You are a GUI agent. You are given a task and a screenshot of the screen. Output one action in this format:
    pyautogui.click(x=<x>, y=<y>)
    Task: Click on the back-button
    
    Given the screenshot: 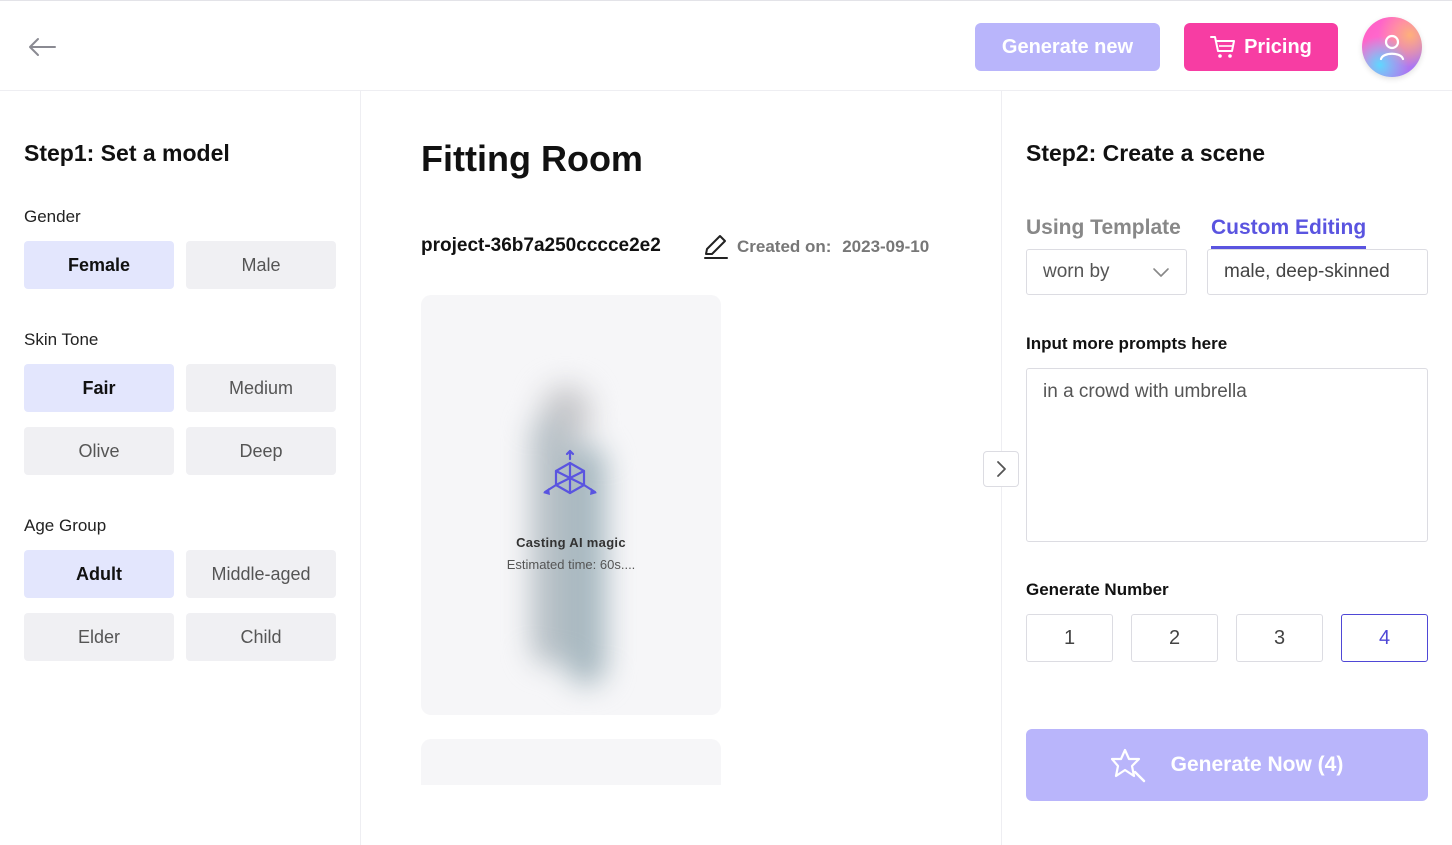 What is the action you would take?
    pyautogui.click(x=42, y=47)
    